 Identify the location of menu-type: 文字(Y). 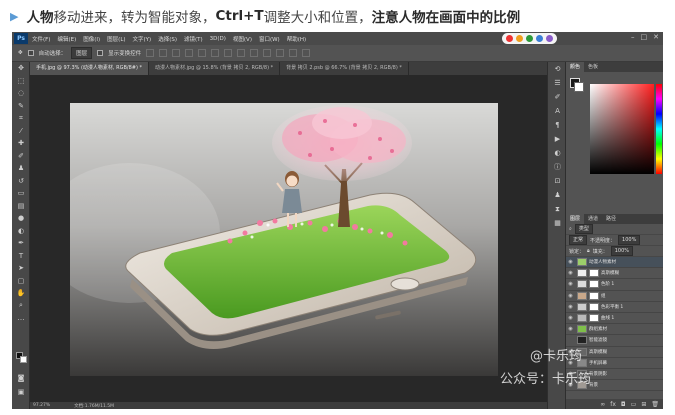
(142, 39).